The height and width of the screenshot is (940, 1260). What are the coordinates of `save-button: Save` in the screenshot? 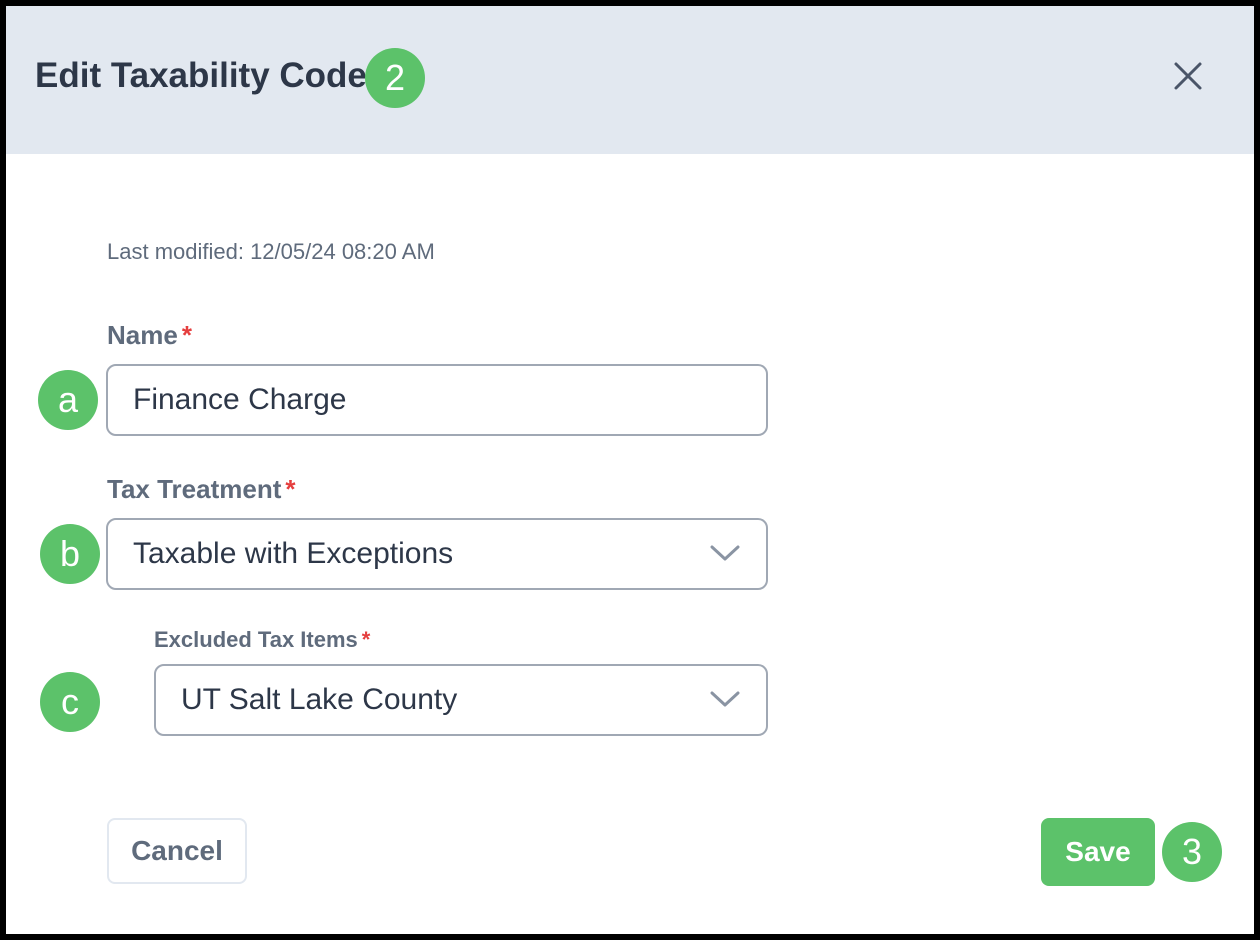 It's located at (1098, 852).